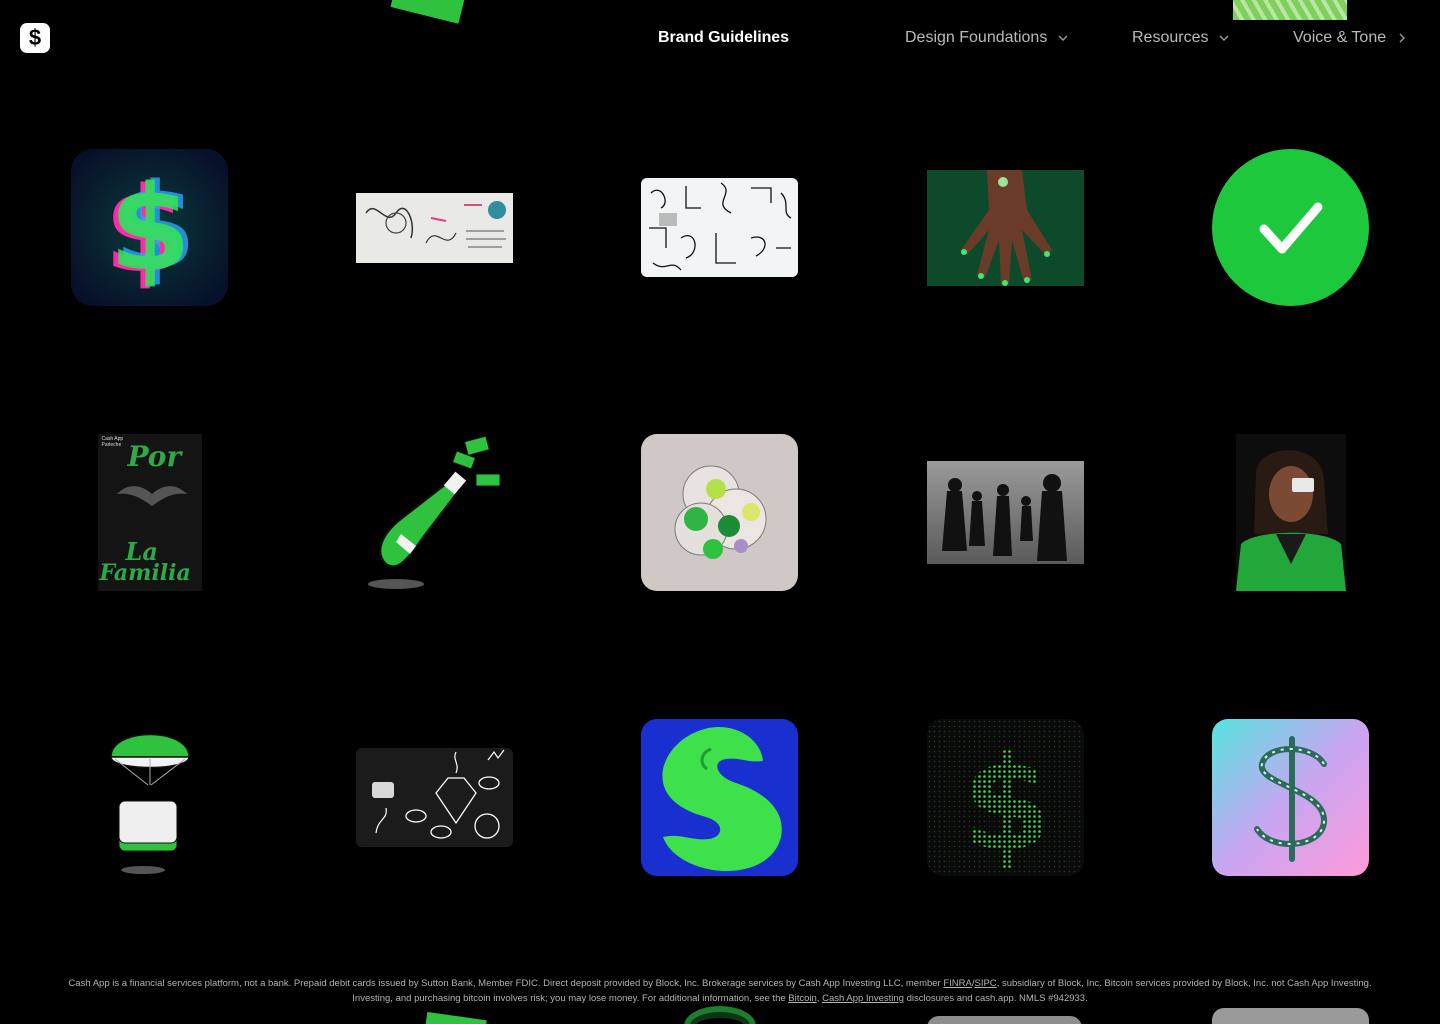 The width and height of the screenshot is (1440, 1024). Describe the element at coordinates (802, 998) in the screenshot. I see `bitcoin-link: Bitcoin` at that location.